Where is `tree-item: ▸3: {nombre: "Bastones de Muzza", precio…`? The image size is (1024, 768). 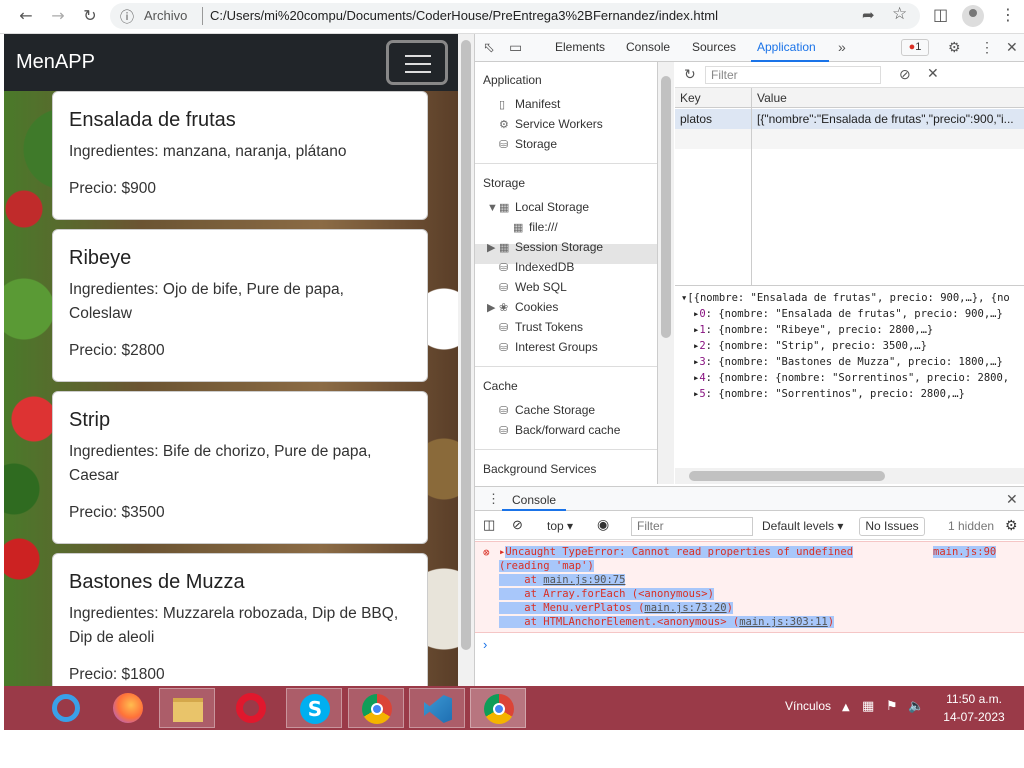
tree-item: ▸3: {nombre: "Bastones de Muzza", precio… is located at coordinates (848, 362).